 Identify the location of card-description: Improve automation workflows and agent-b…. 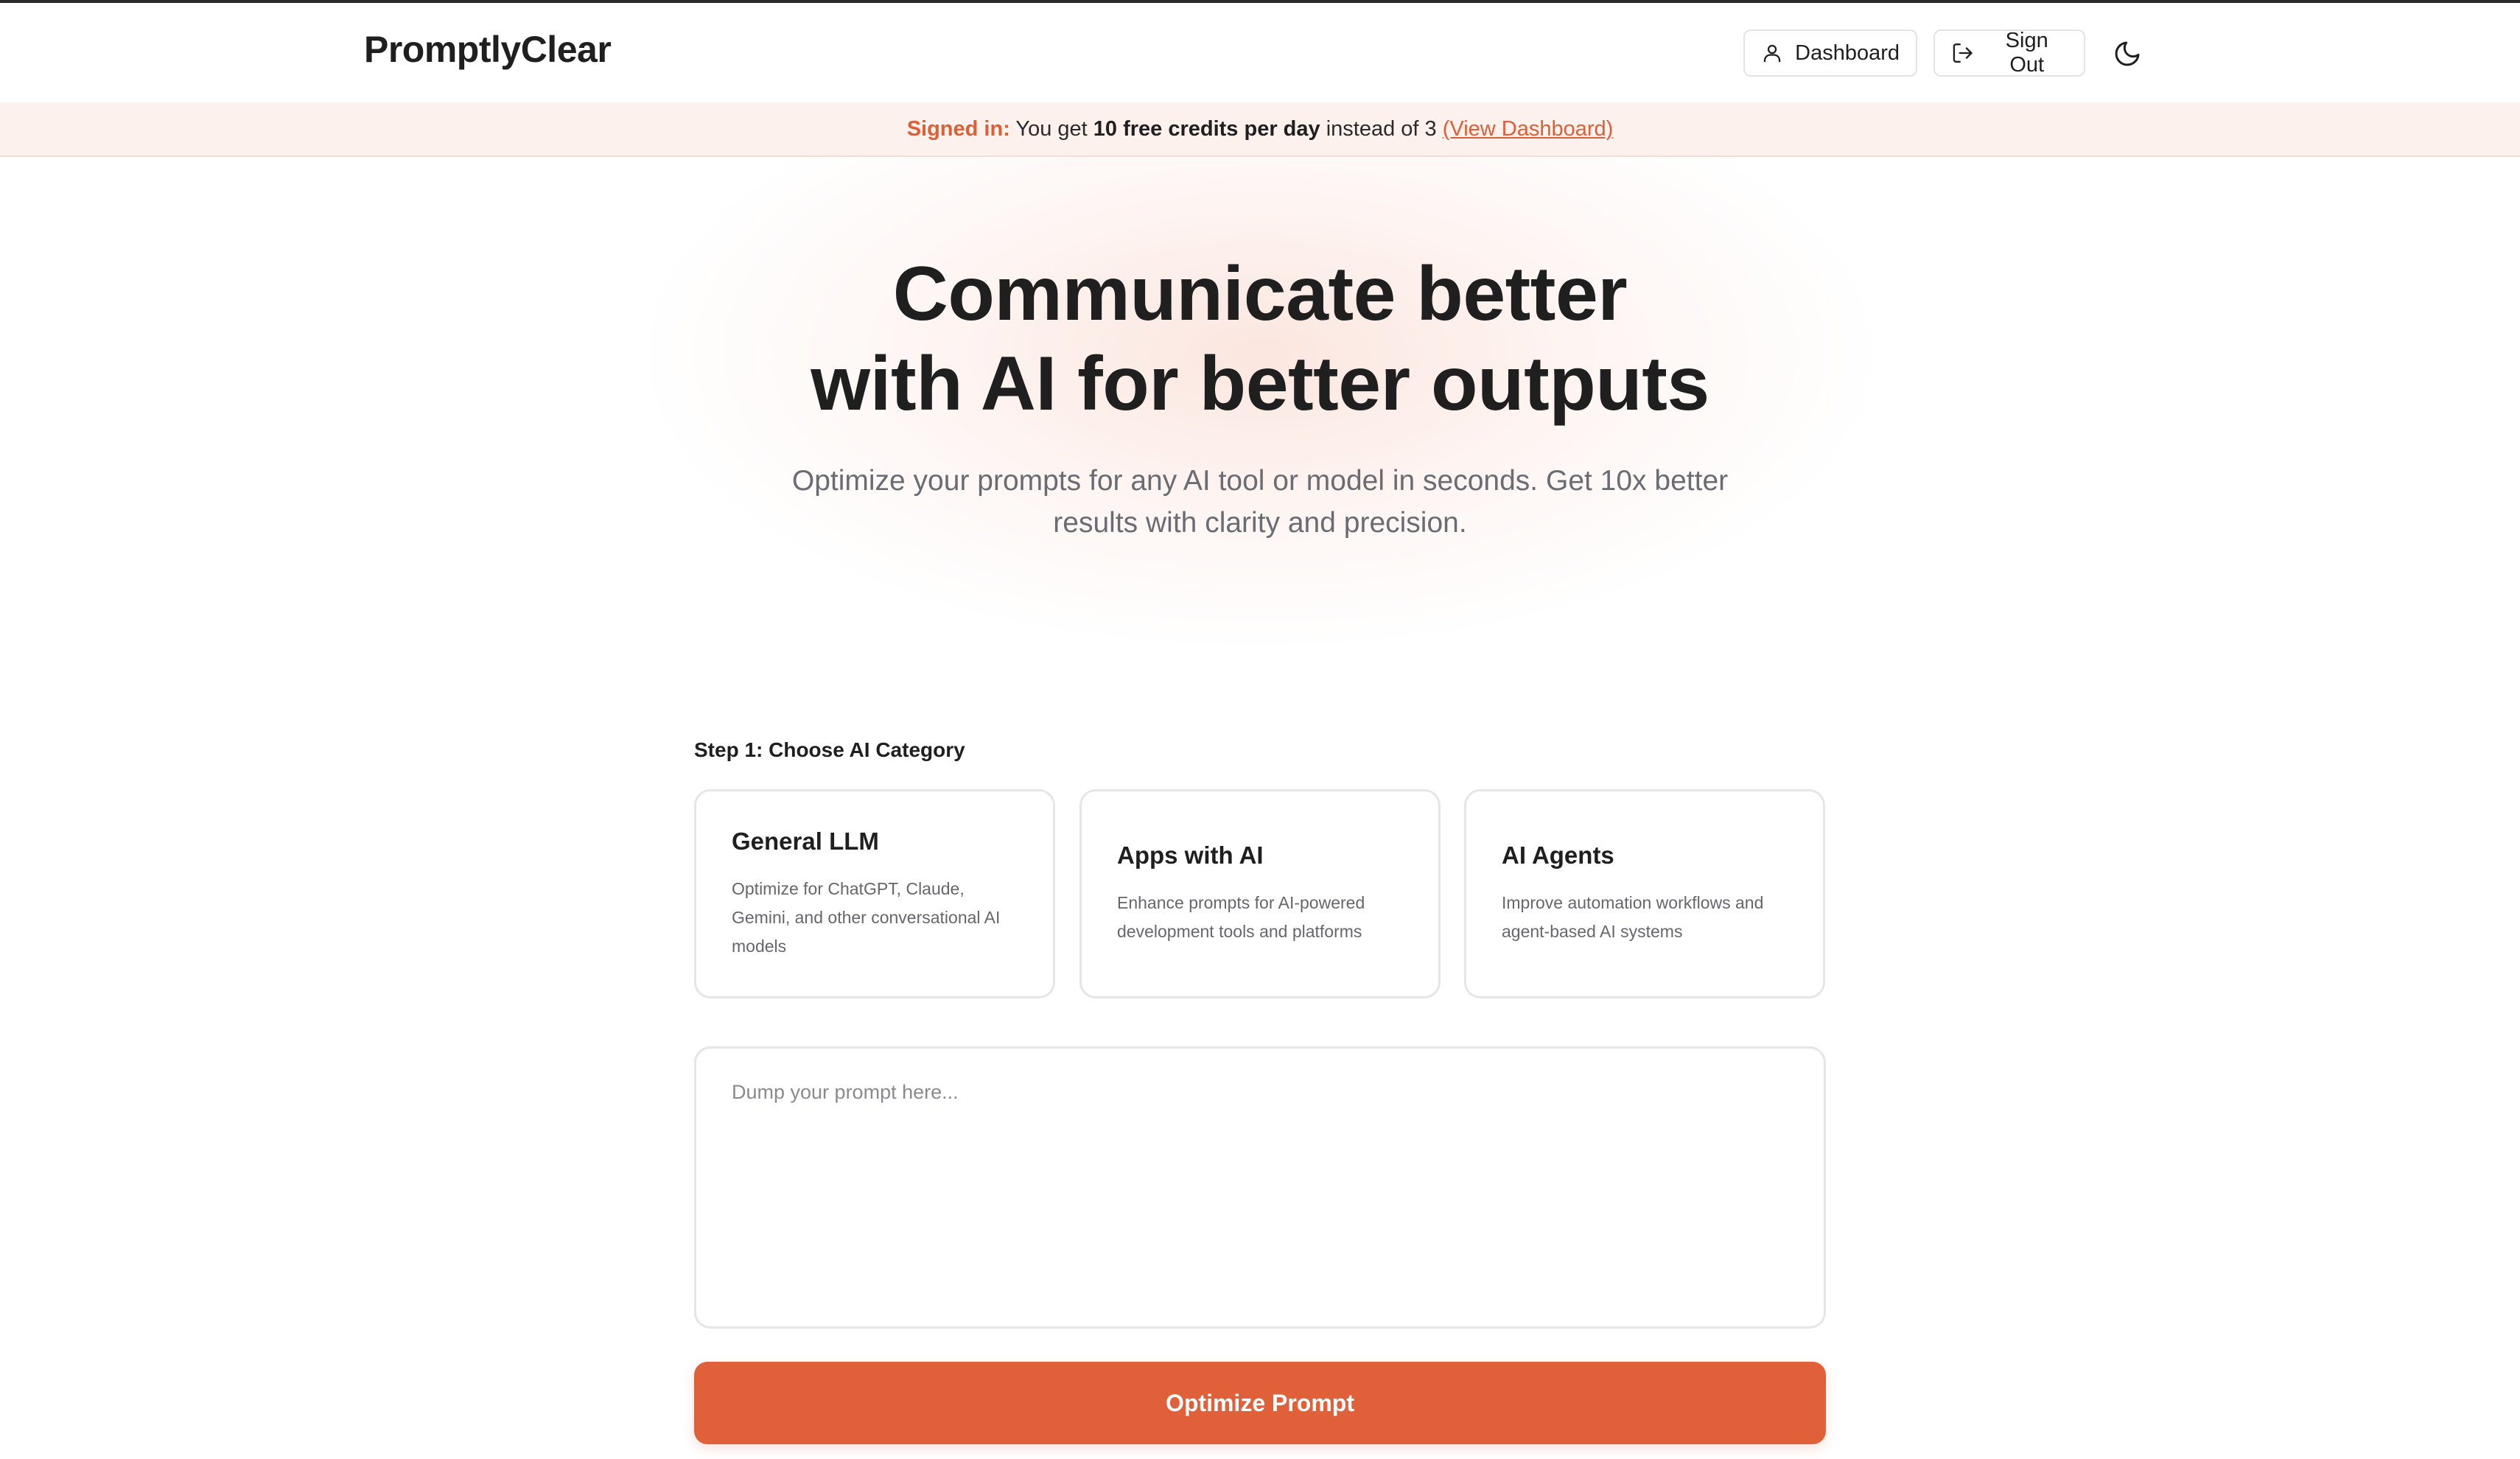
(1633, 917).